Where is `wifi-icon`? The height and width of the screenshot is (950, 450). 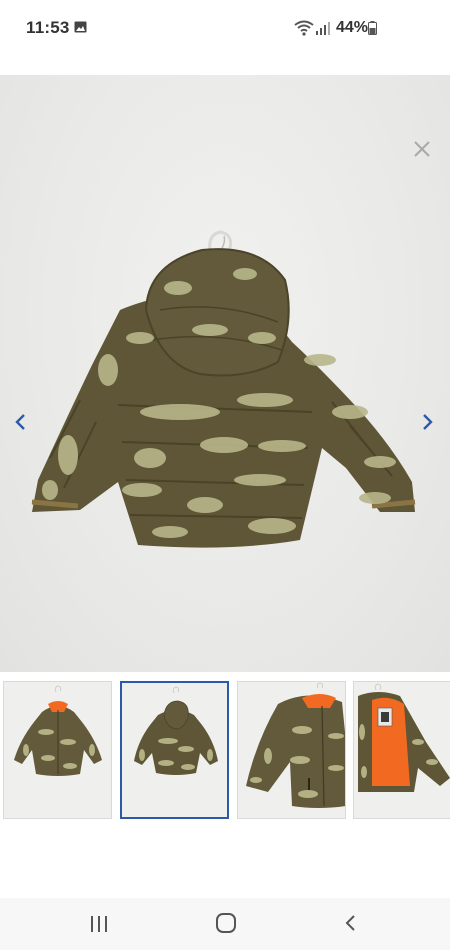 wifi-icon is located at coordinates (304, 28).